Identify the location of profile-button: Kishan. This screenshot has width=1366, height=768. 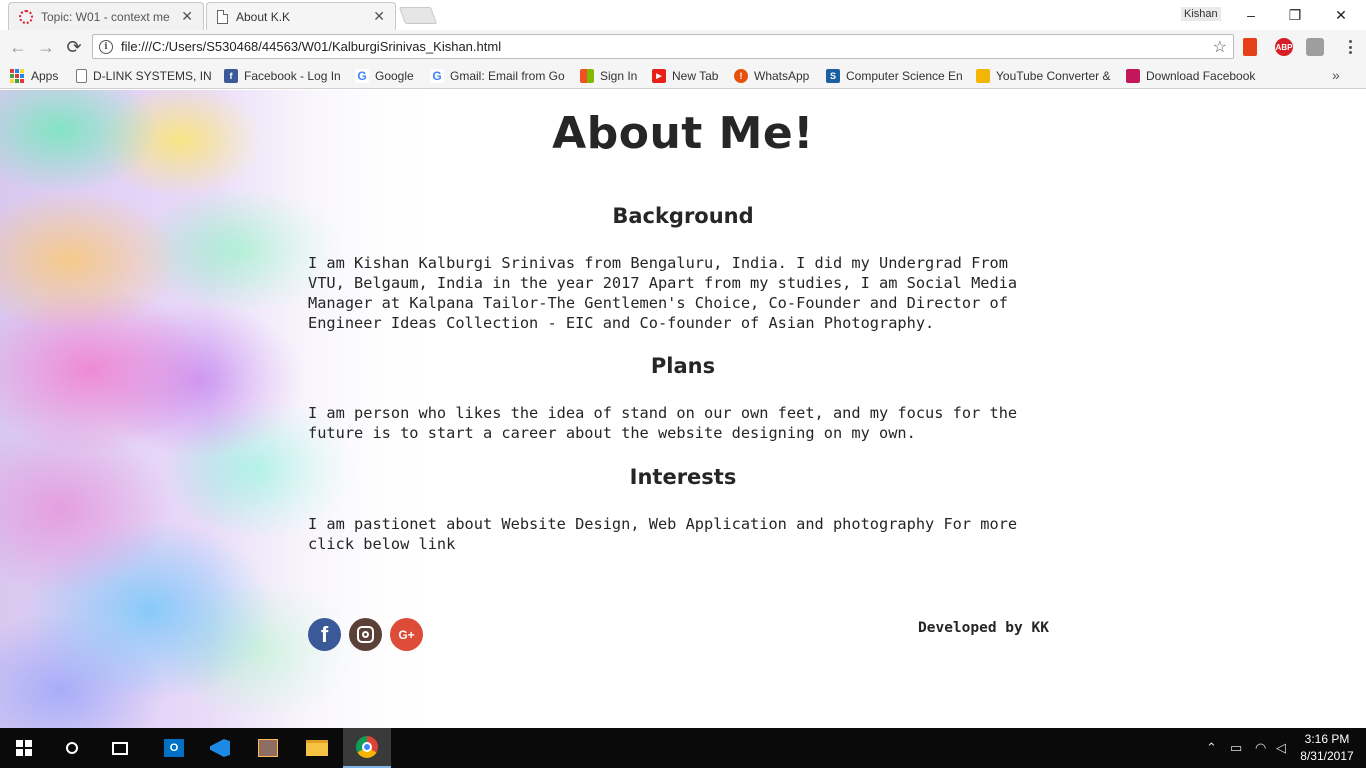
(1201, 14).